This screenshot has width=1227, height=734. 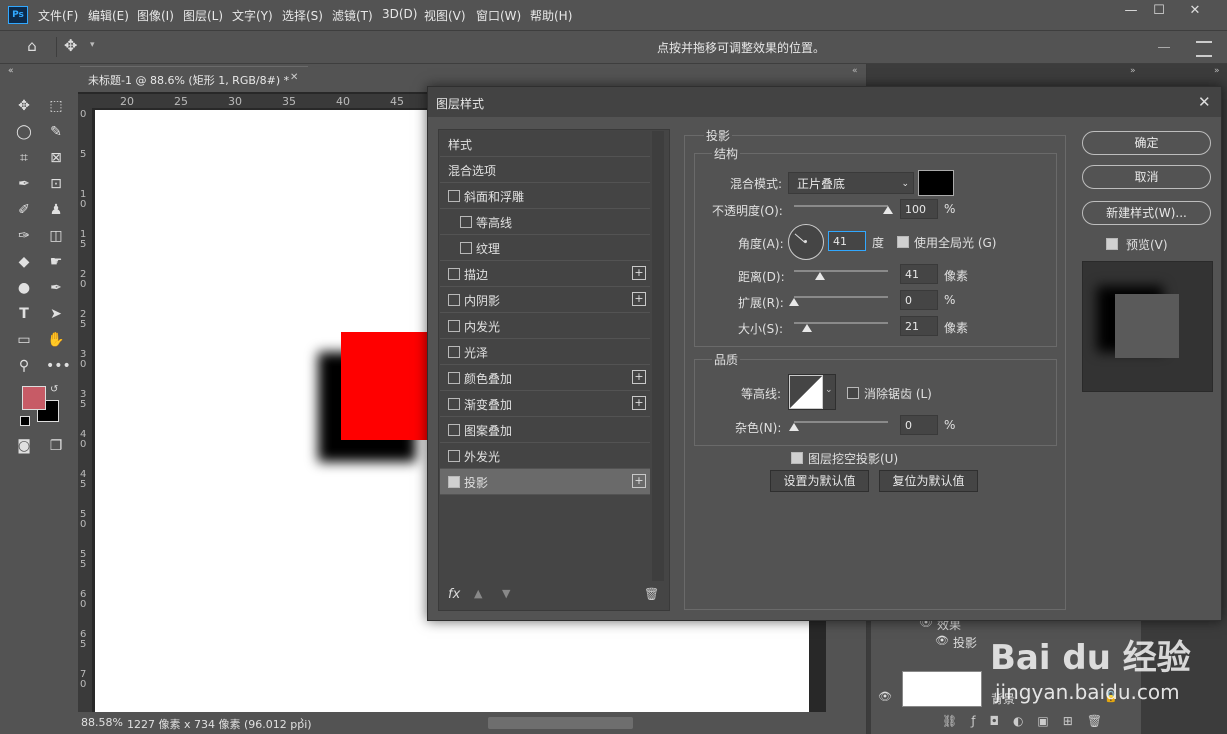 I want to click on default-colors-icon, so click(x=25, y=421).